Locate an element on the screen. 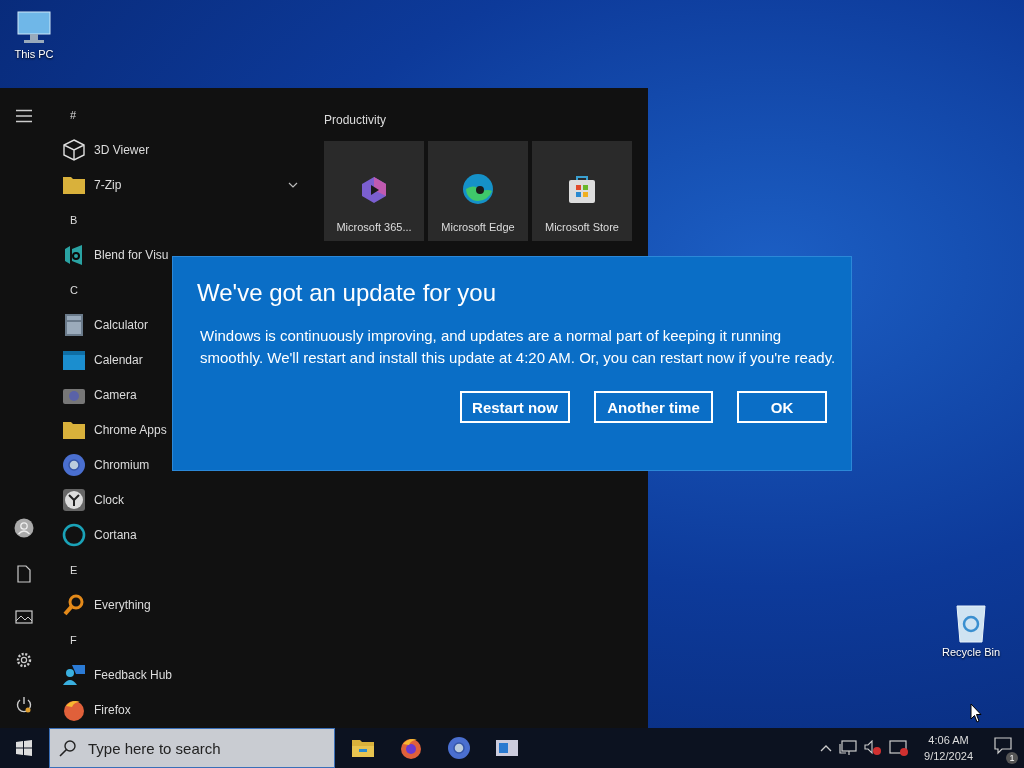 The image size is (1024, 768). dialog-title: We've got an update for you is located at coordinates (347, 293).